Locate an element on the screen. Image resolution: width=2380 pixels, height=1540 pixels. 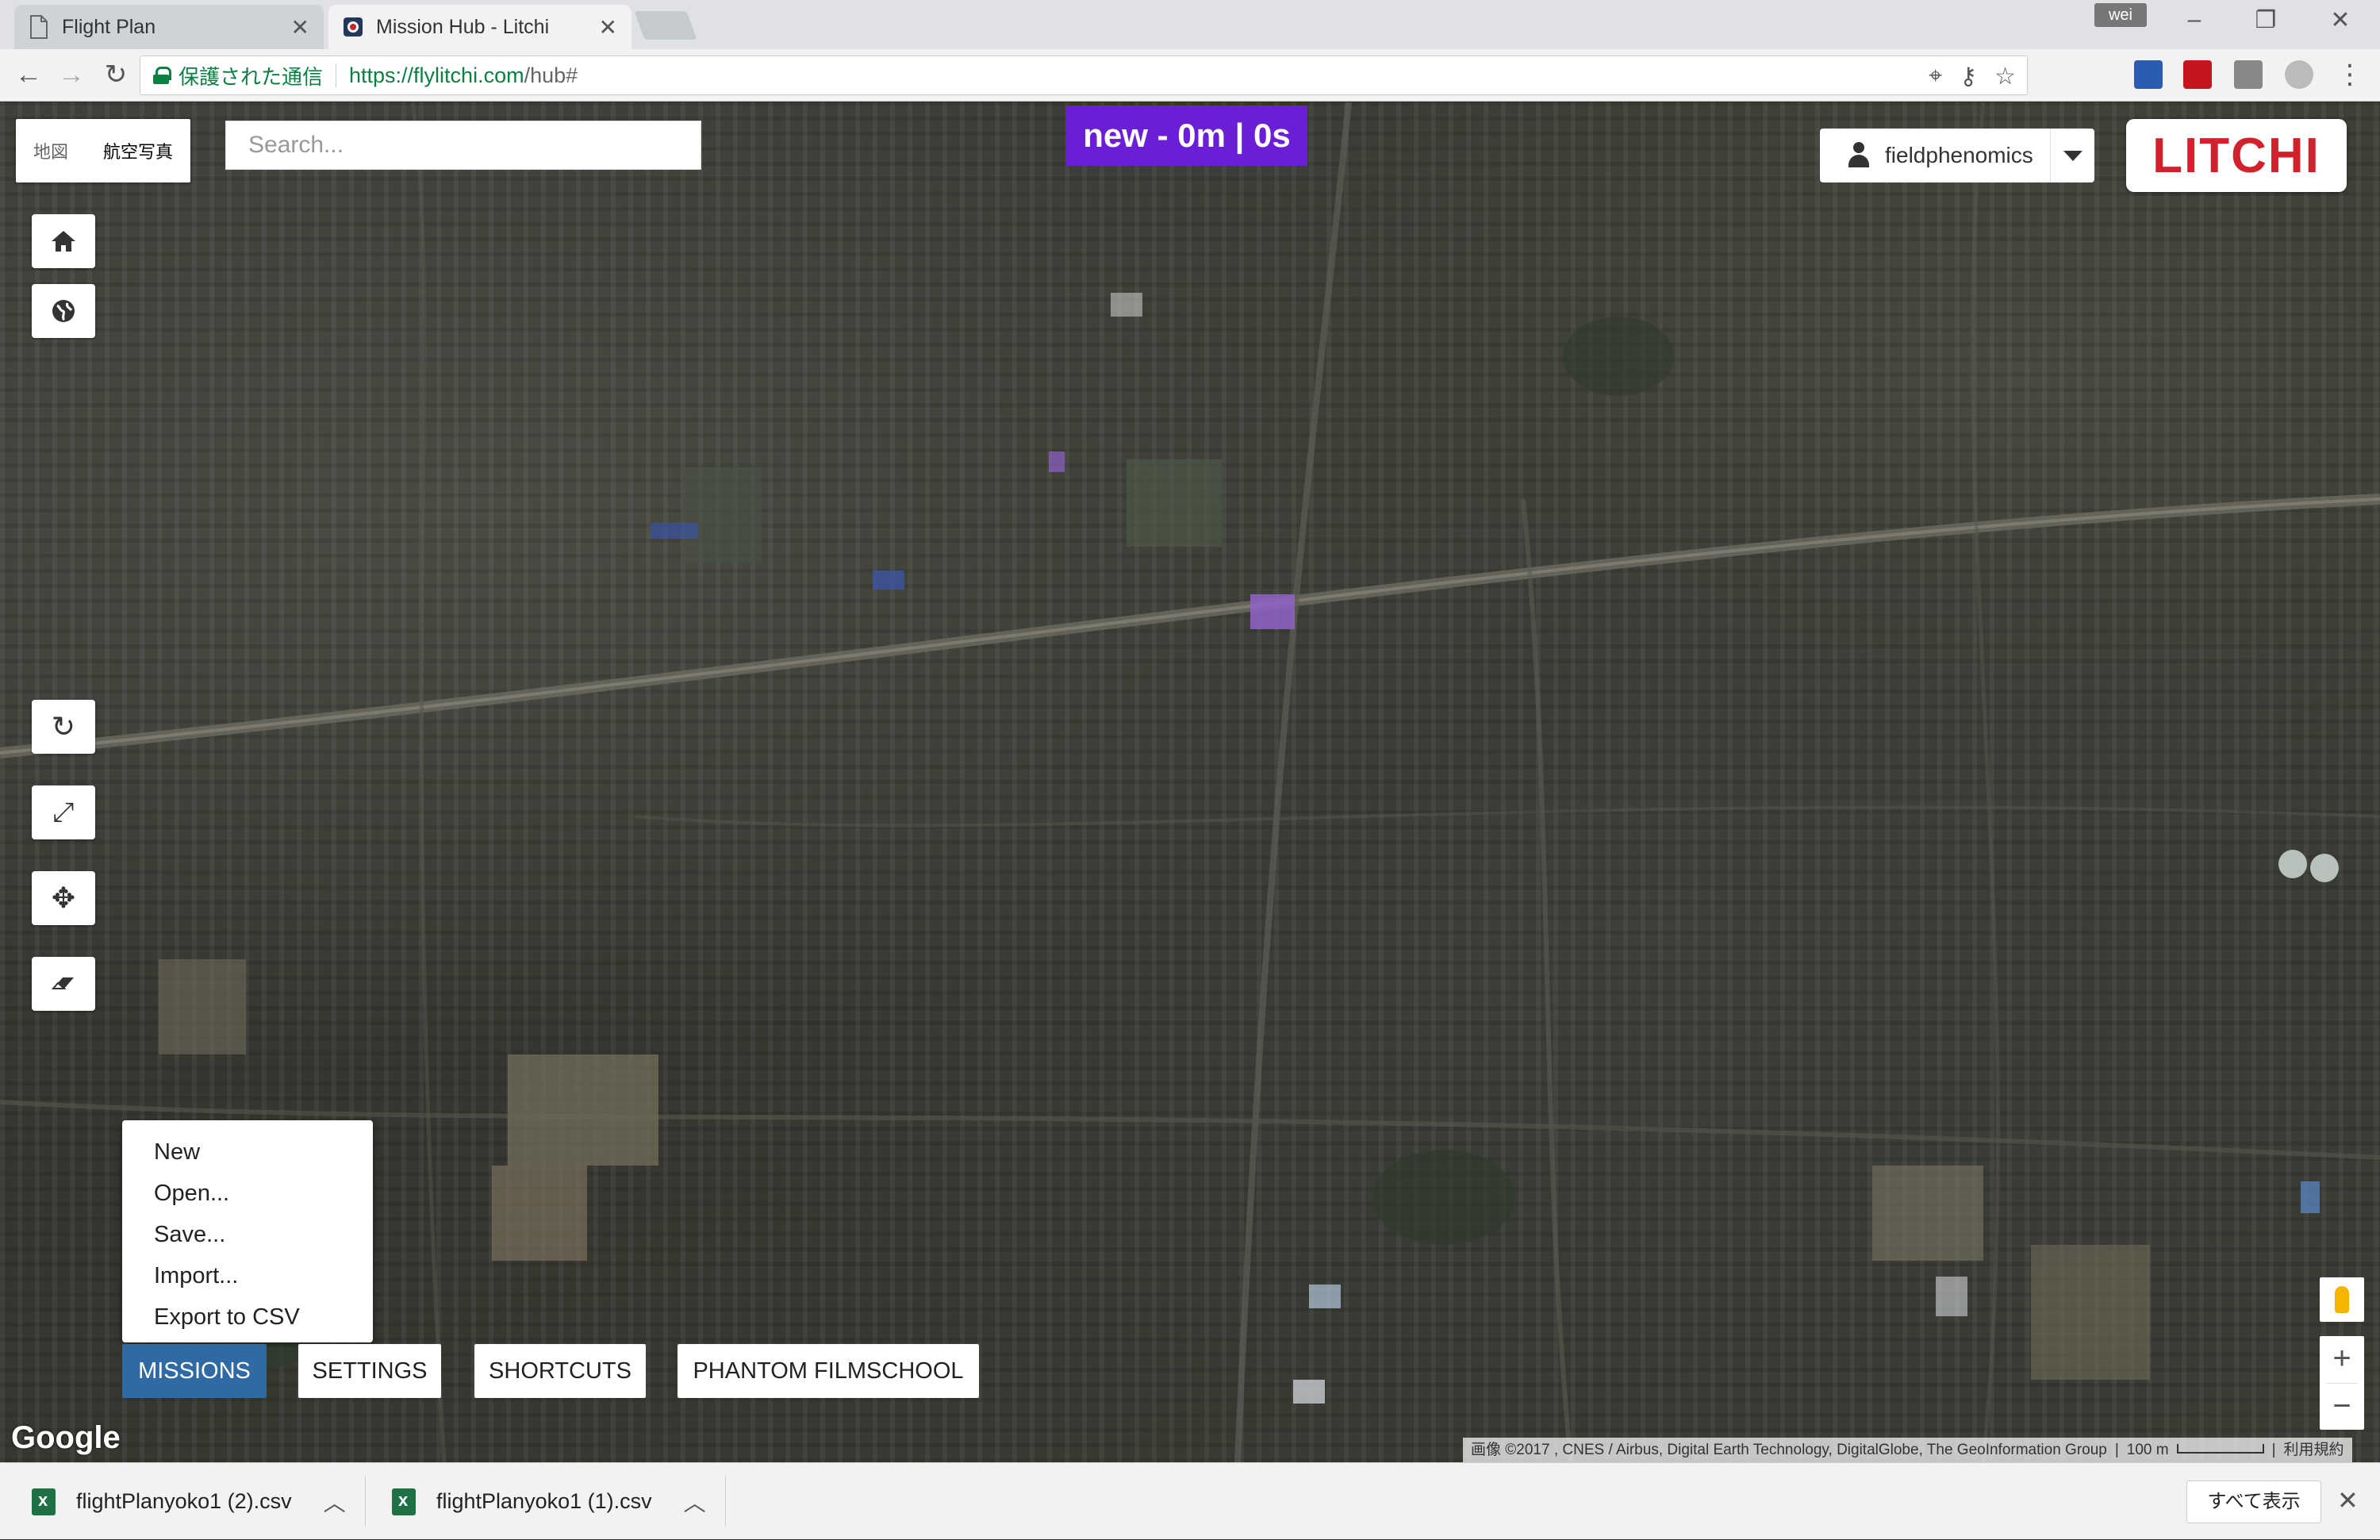
tab-shortcuts: SHORTCUTS is located at coordinates (560, 1371).